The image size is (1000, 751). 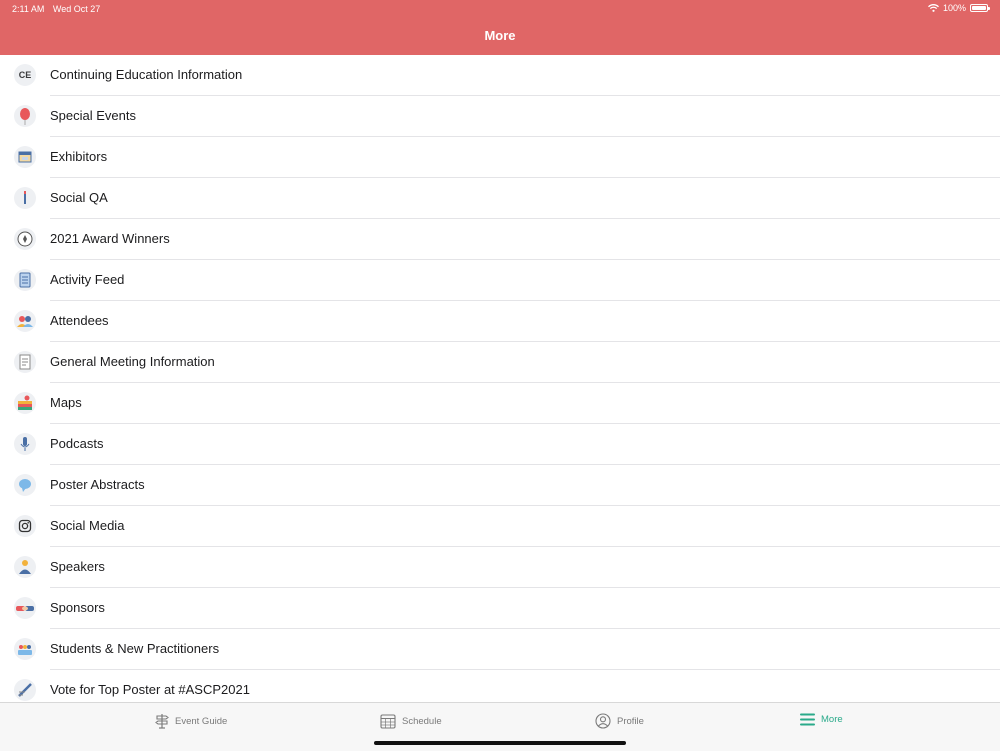 I want to click on attendees-icon, so click(x=25, y=321).